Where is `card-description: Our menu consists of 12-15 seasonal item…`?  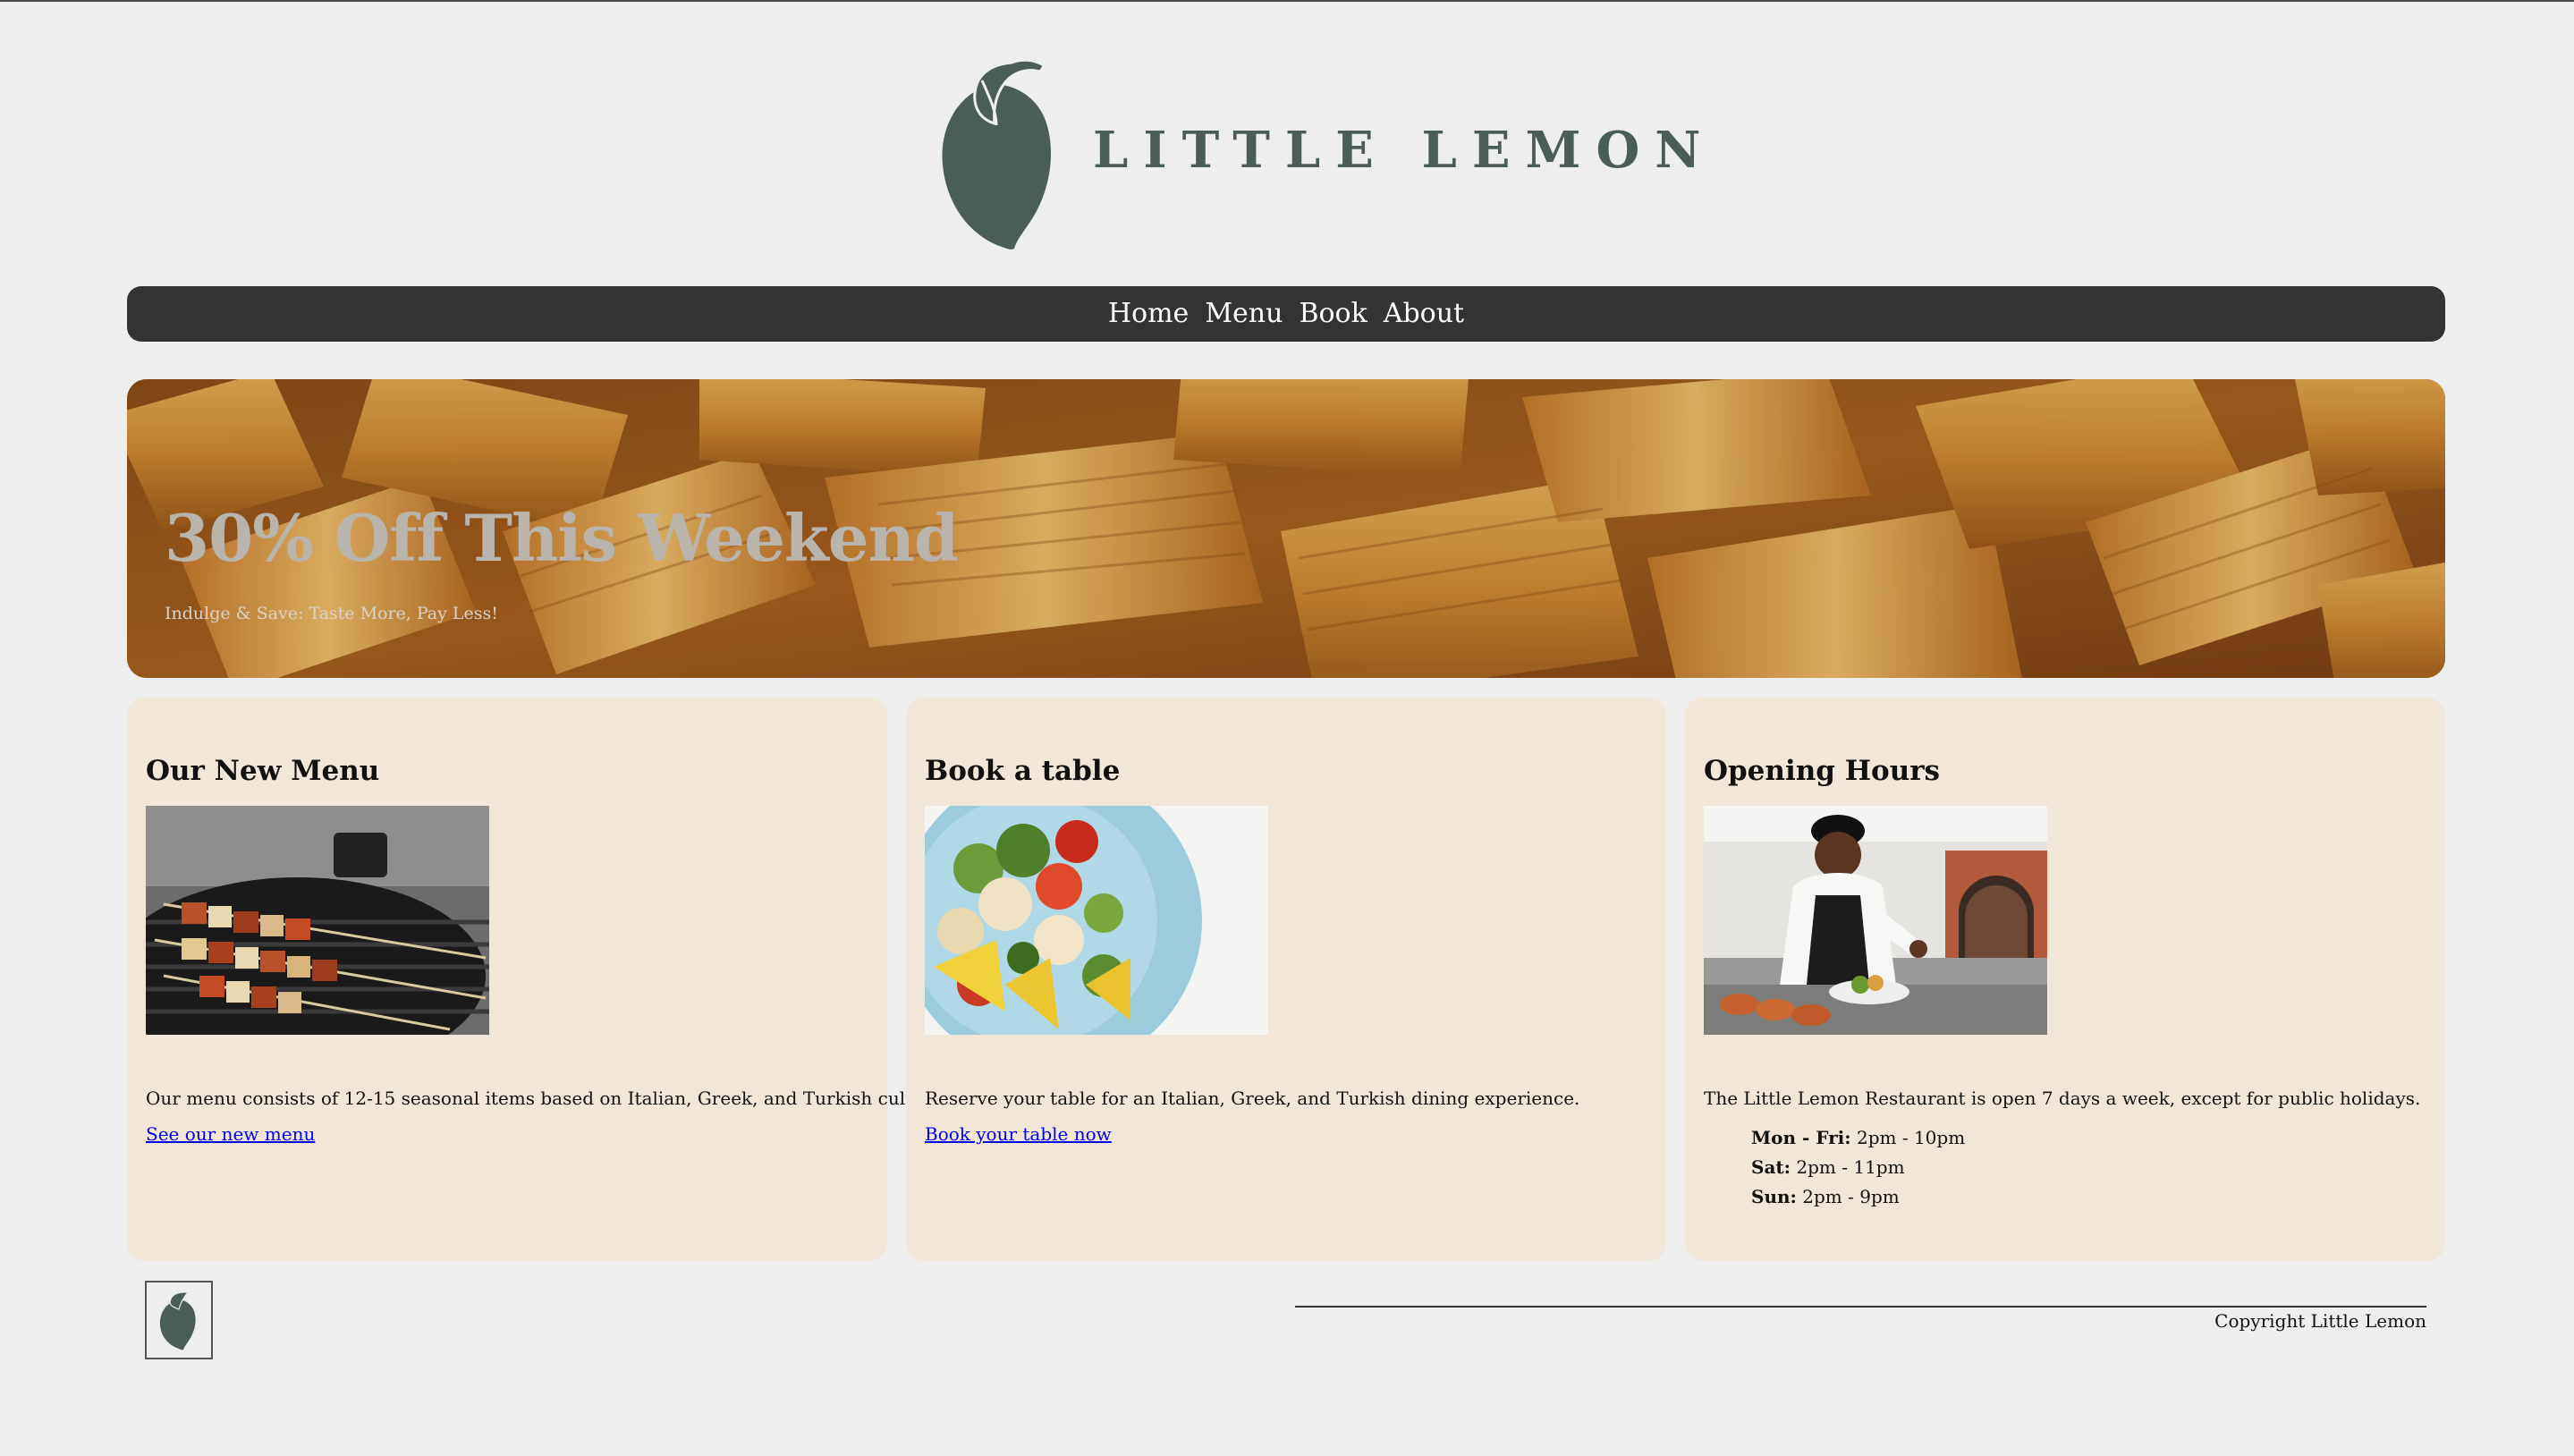 card-description: Our menu consists of 12-15 seasonal item… is located at coordinates (547, 1098).